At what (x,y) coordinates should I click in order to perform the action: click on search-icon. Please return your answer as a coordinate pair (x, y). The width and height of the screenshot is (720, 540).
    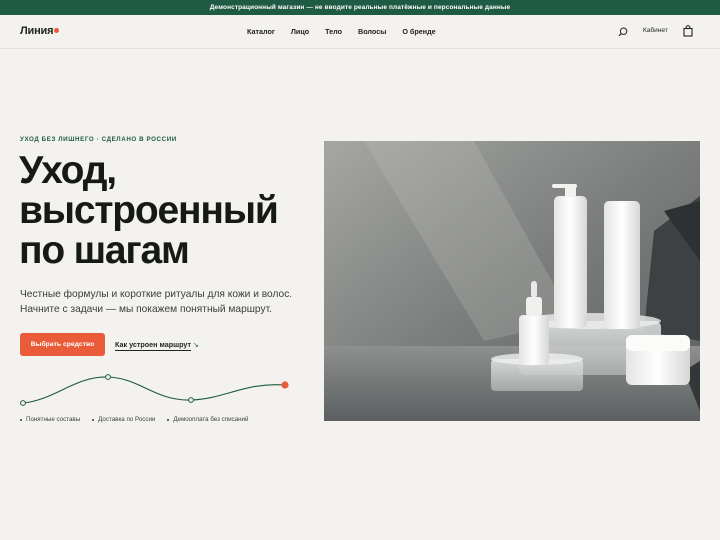
    Looking at the image, I should click on (623, 32).